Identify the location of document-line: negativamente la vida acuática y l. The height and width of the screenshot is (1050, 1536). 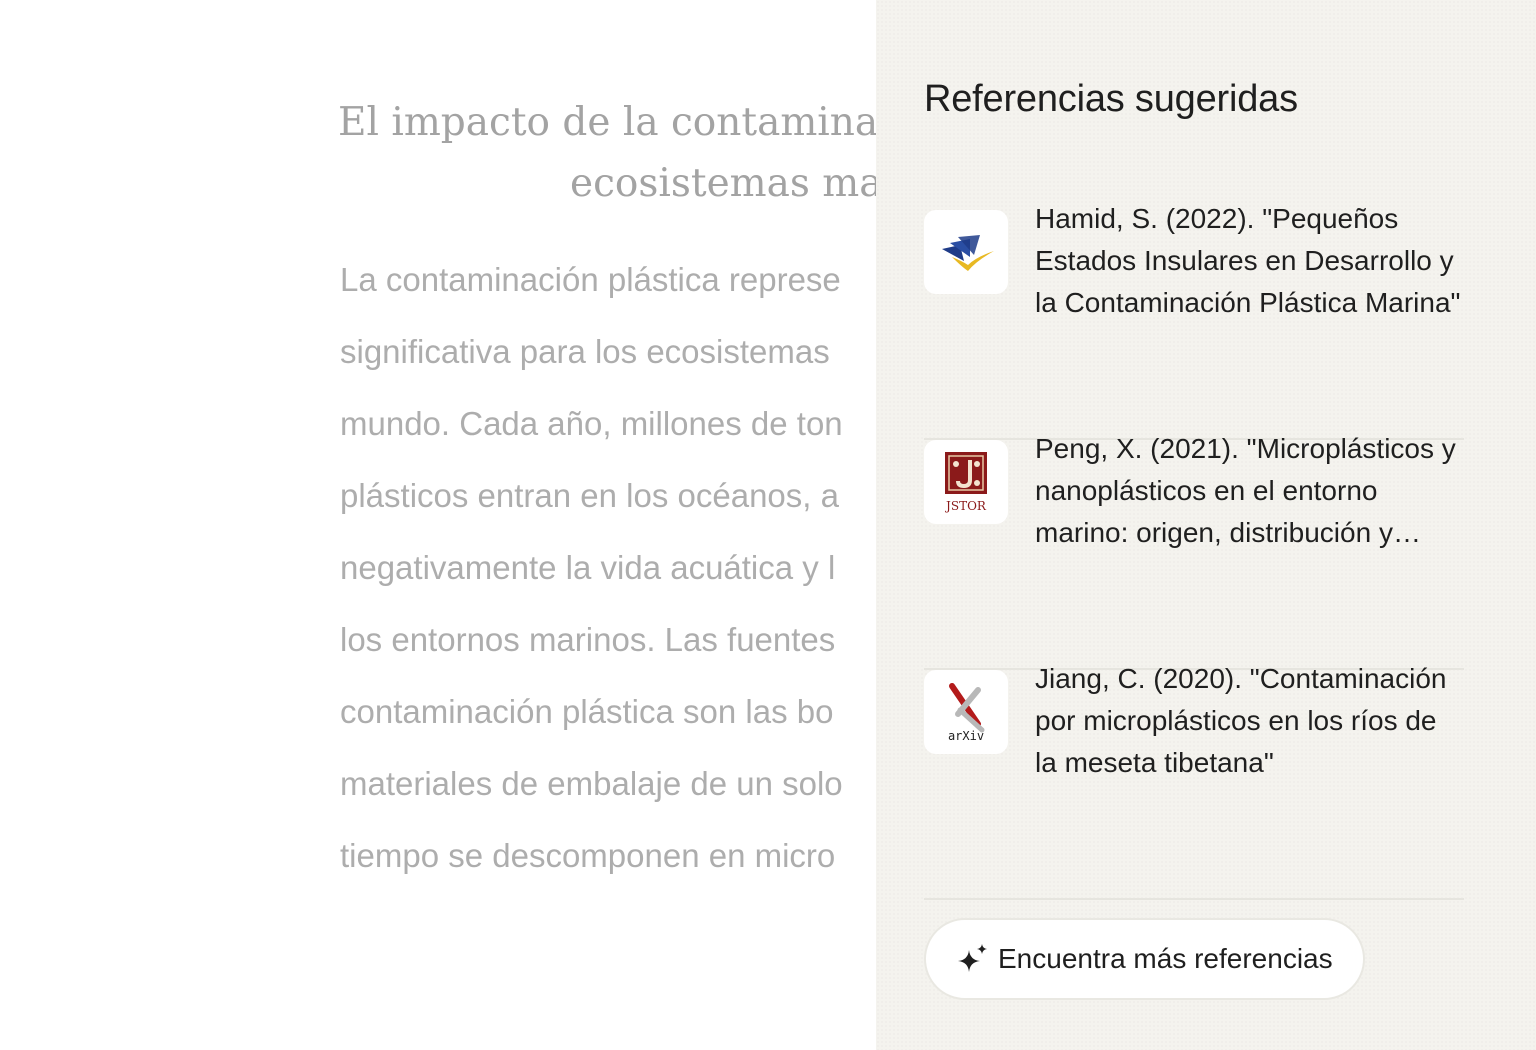
(588, 567).